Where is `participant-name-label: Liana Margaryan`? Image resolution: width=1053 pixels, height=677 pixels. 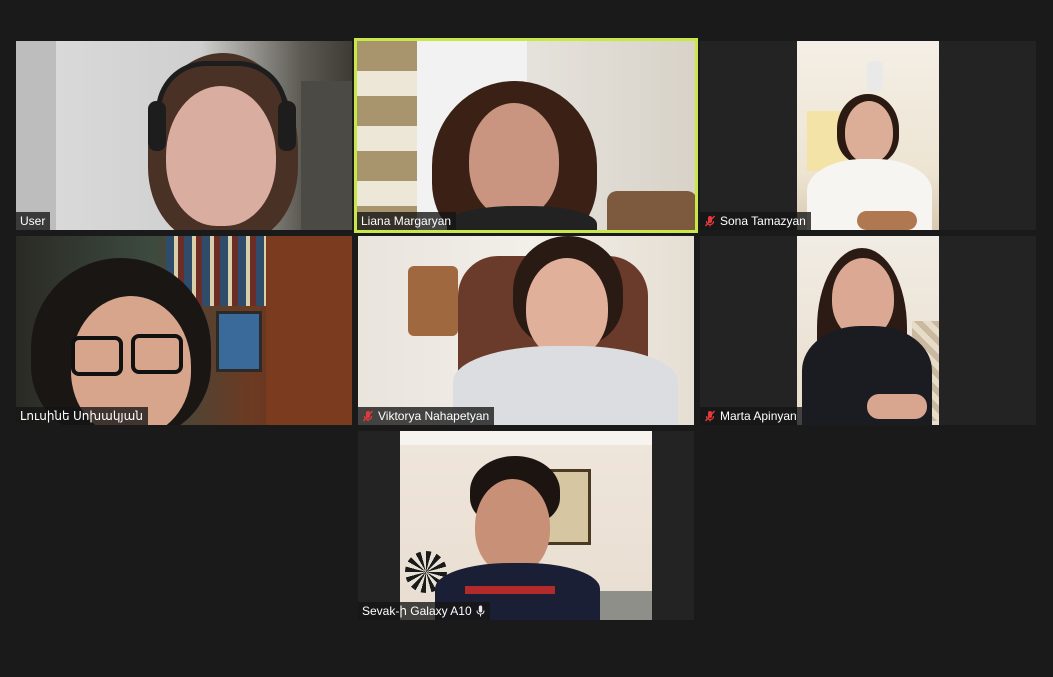 participant-name-label: Liana Margaryan is located at coordinates (407, 221).